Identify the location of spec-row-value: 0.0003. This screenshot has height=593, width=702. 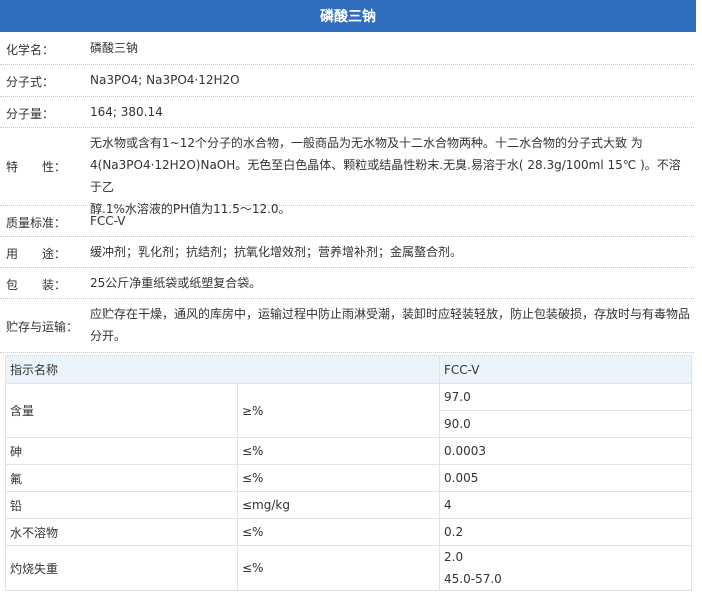
(566, 451).